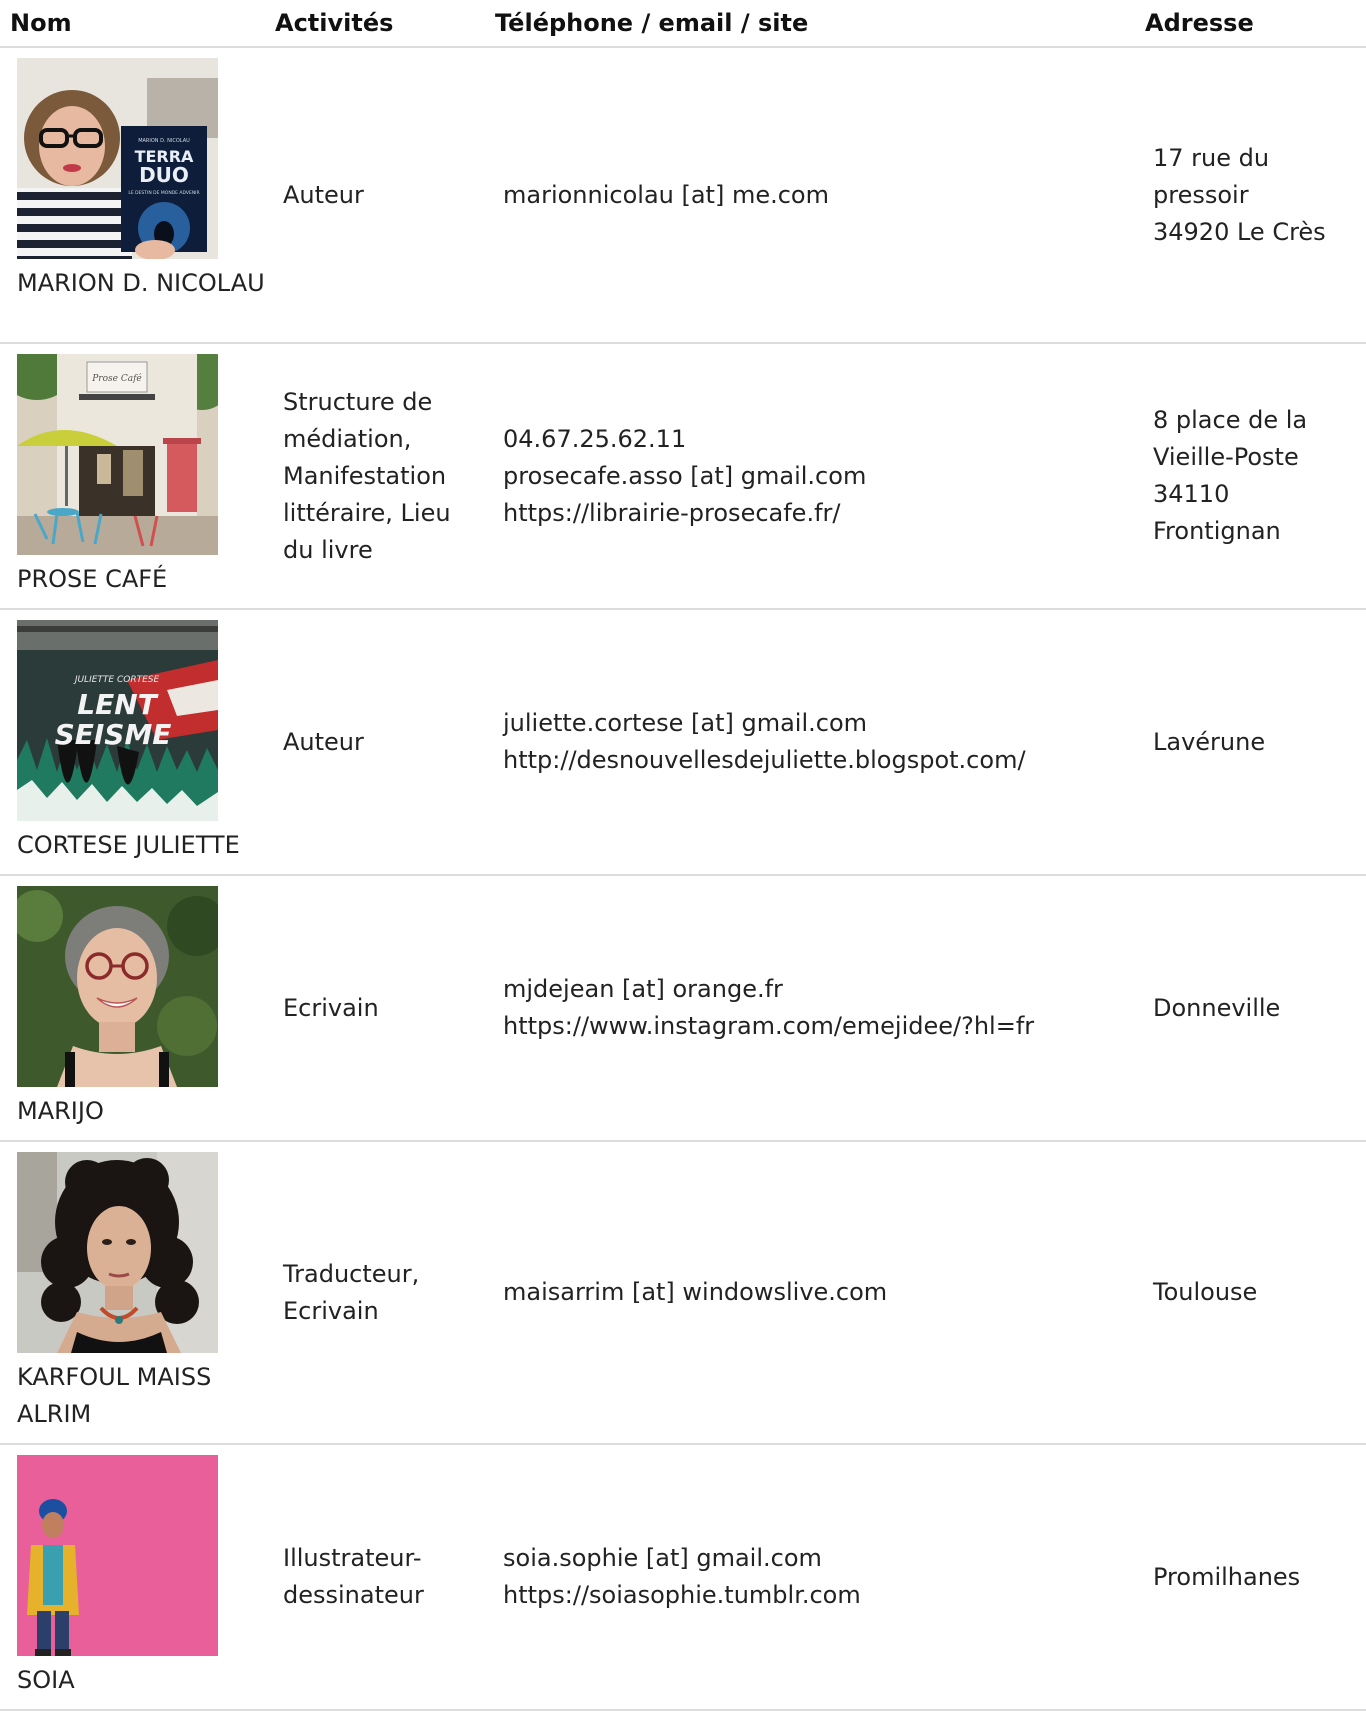 Image resolution: width=1366 pixels, height=1711 pixels. I want to click on address-line: 34920 Le Crès, so click(1239, 231).